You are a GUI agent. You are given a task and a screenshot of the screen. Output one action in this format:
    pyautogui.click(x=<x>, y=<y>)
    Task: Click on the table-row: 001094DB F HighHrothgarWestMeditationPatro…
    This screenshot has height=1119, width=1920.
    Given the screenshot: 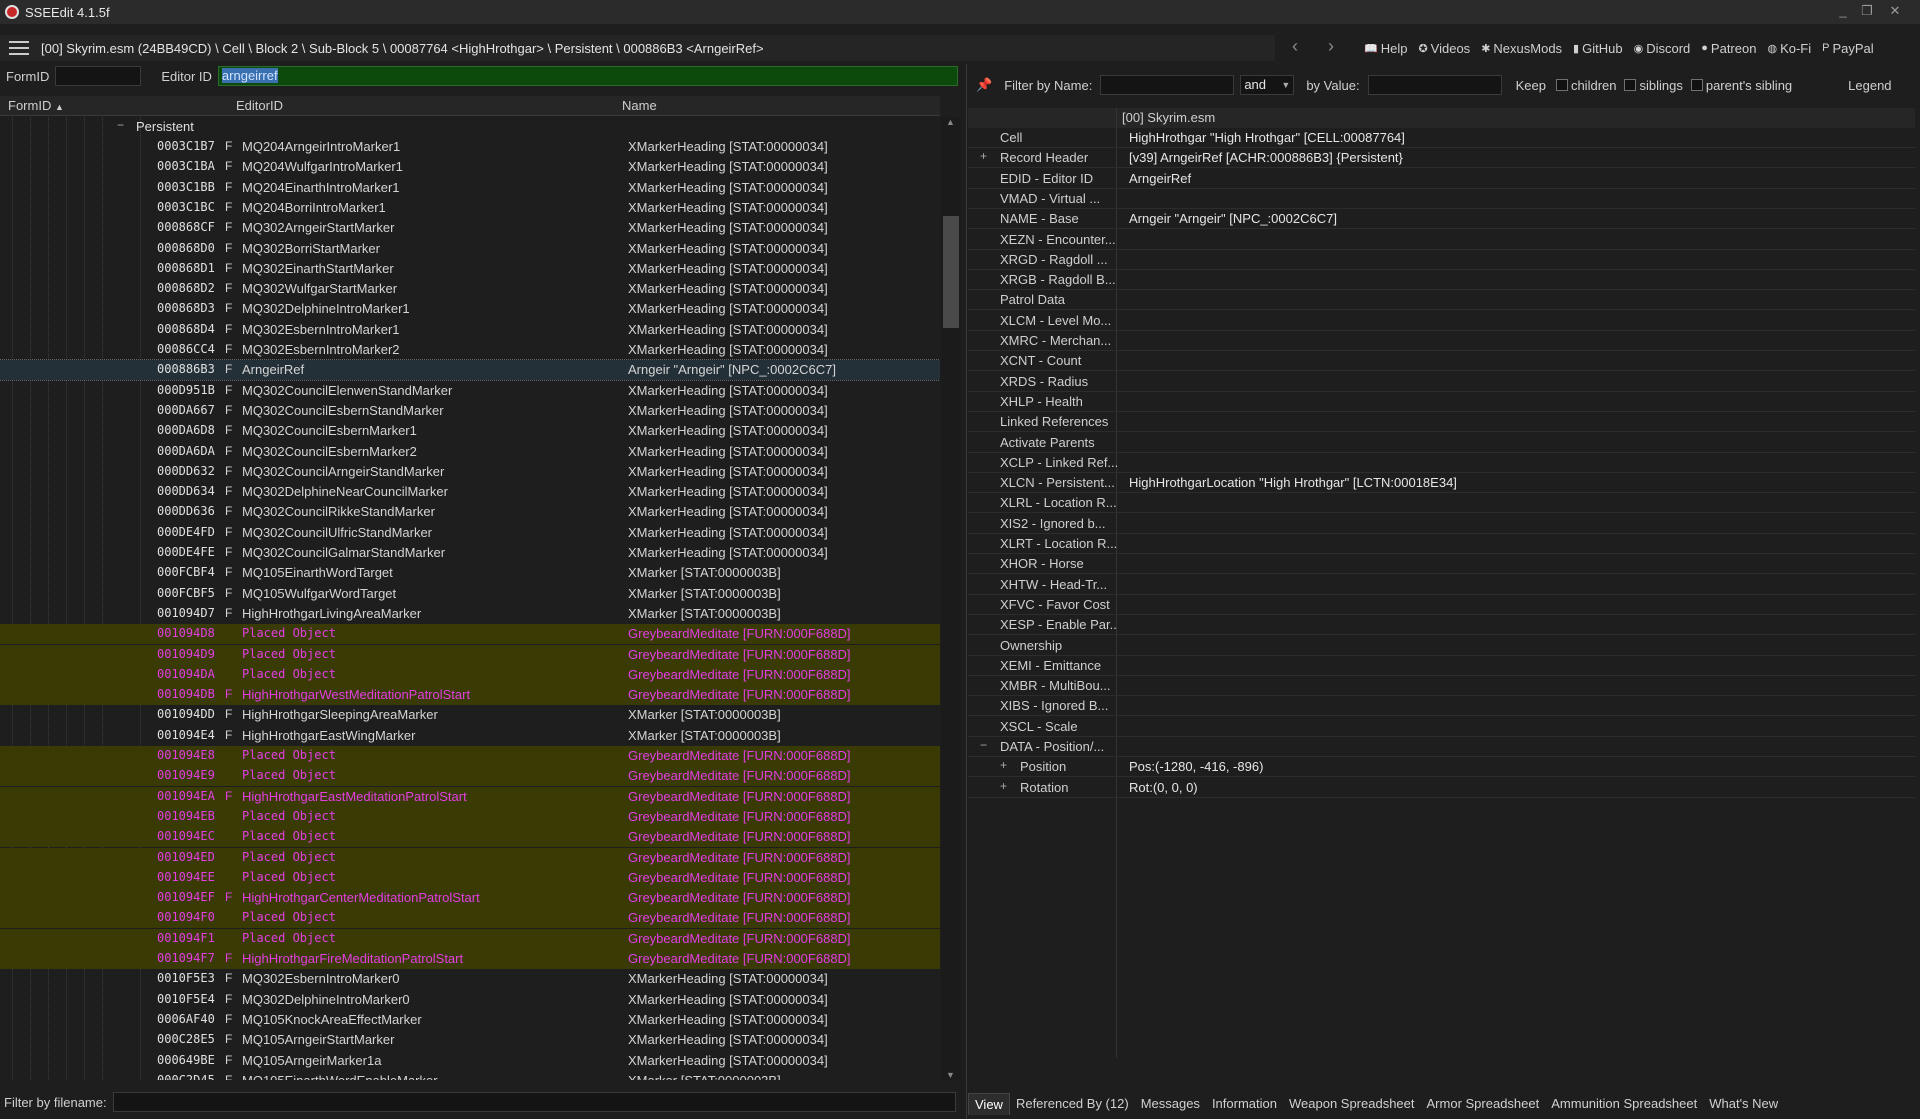 What is the action you would take?
    pyautogui.click(x=470, y=695)
    